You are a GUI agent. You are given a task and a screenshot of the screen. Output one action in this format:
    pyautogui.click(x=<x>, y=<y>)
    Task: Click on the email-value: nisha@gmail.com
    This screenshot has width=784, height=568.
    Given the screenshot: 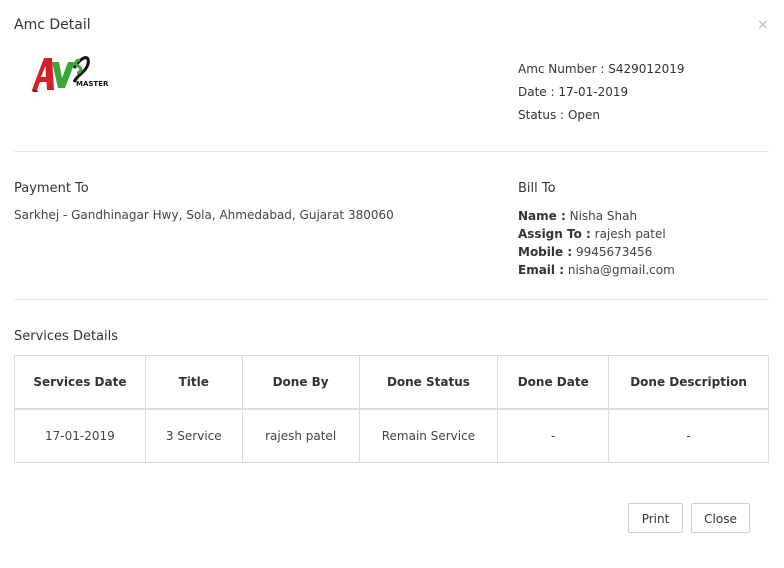 What is the action you would take?
    pyautogui.click(x=621, y=270)
    